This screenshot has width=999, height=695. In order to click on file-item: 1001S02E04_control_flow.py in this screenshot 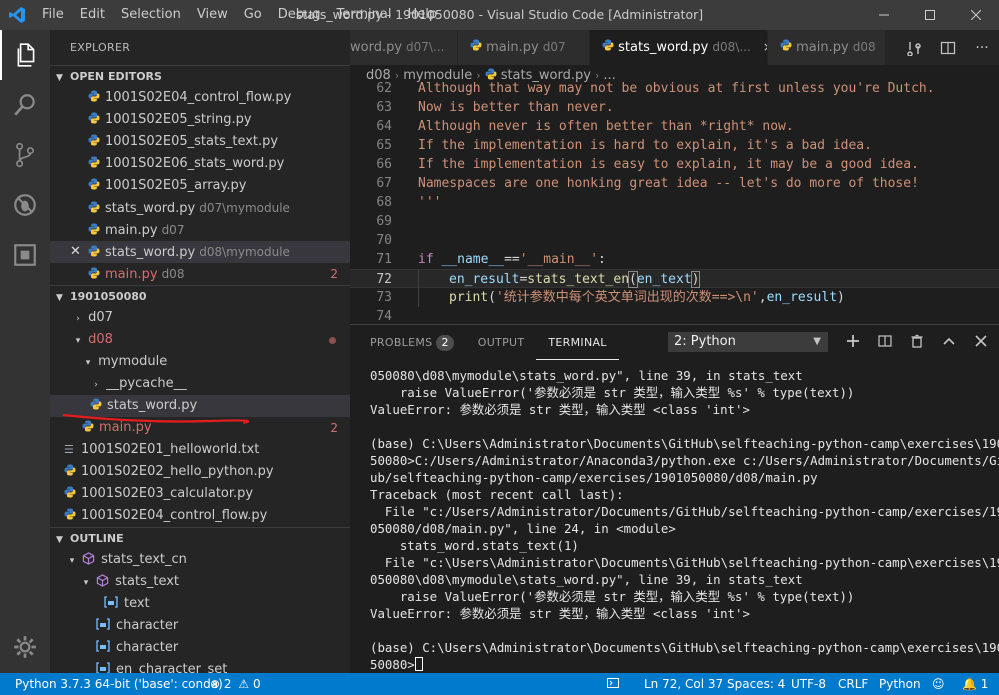, I will do `click(200, 516)`.